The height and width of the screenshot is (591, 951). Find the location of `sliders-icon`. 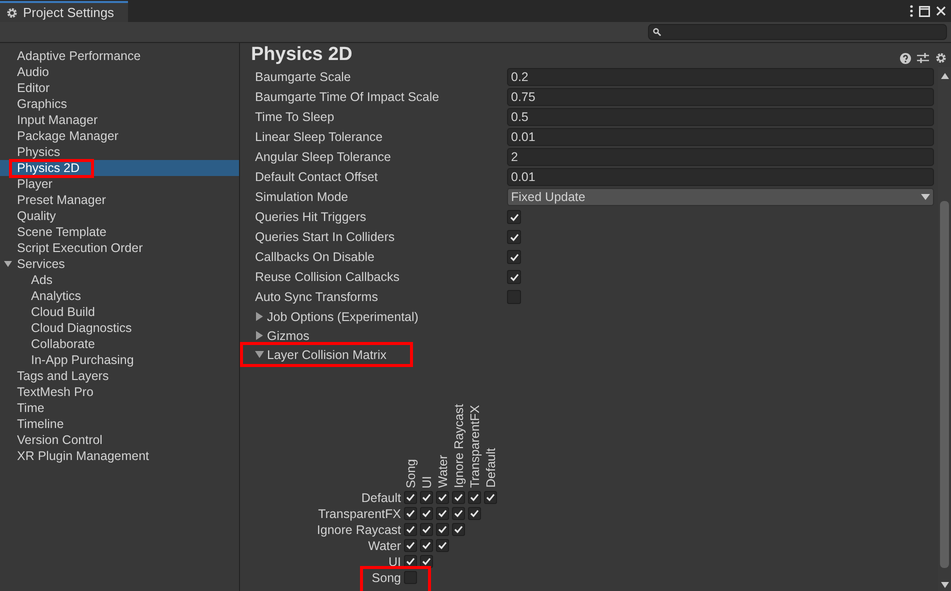

sliders-icon is located at coordinates (923, 58).